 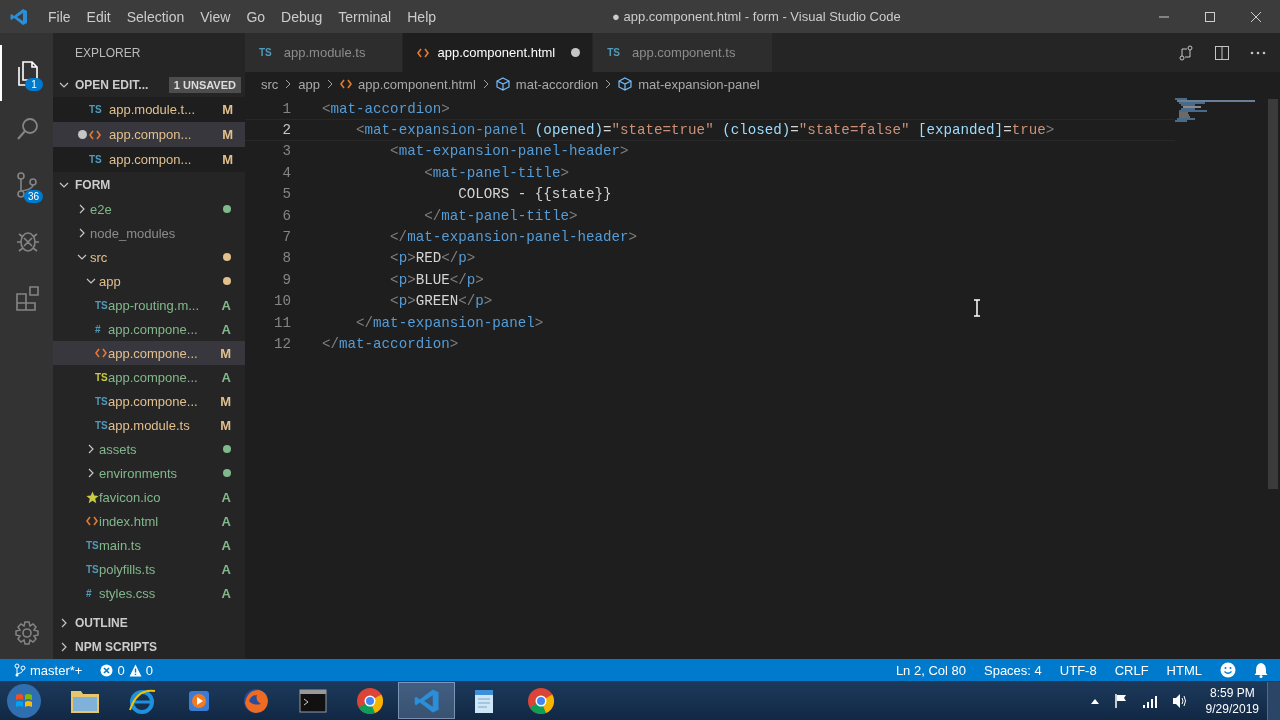 I want to click on file-name: index.html, so click(x=129, y=521).